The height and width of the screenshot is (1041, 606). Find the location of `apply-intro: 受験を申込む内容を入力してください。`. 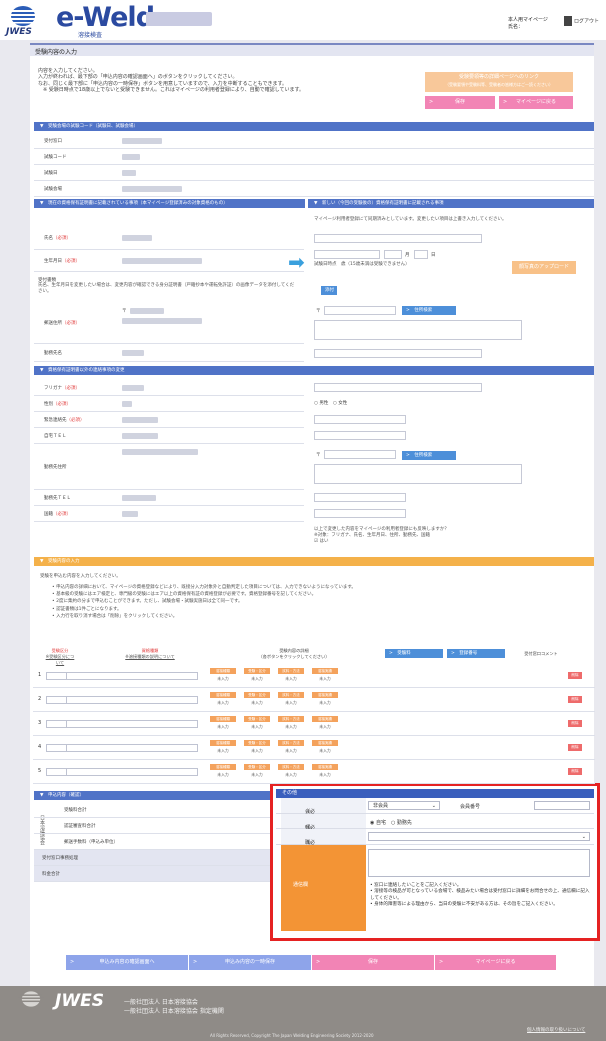

apply-intro: 受験を申込む内容を入力してください。 is located at coordinates (80, 576).